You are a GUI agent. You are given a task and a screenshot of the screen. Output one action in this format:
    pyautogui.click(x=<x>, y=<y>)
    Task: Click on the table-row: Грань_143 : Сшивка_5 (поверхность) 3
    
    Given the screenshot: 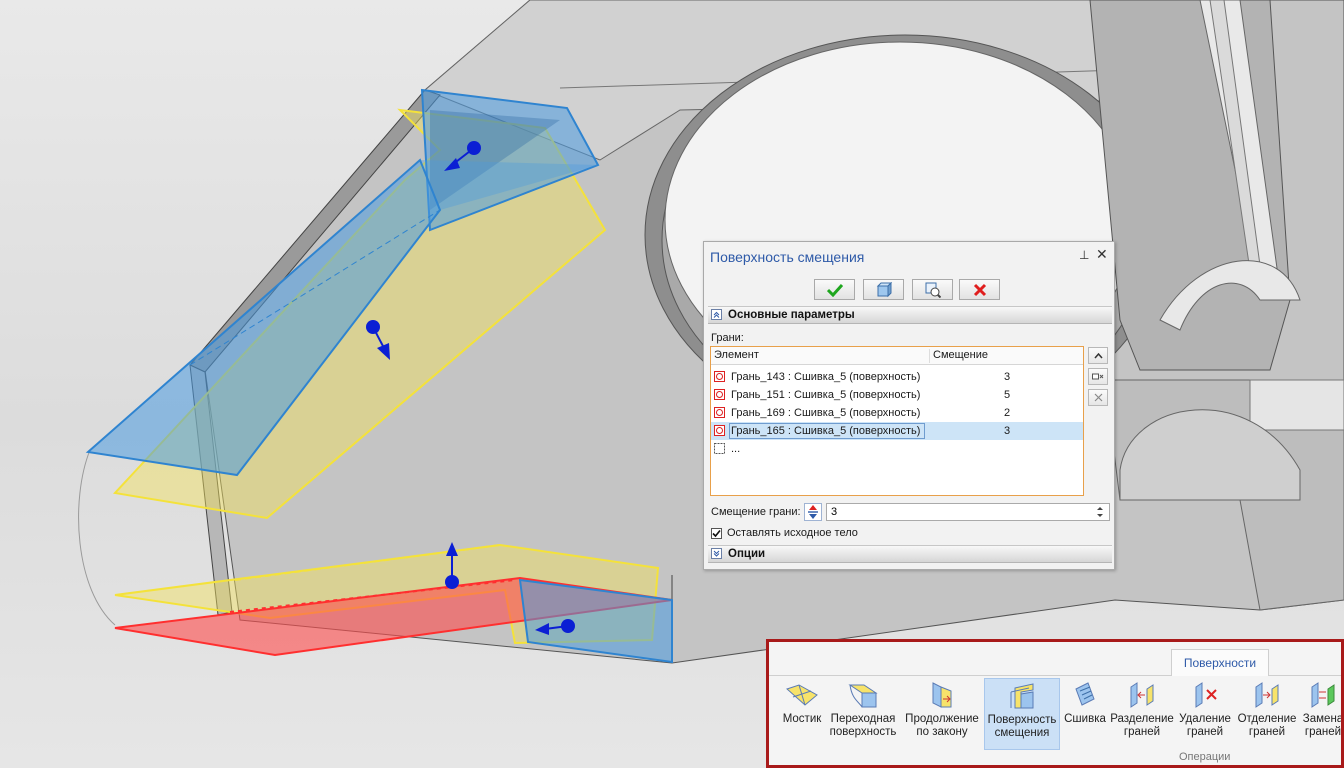 What is the action you would take?
    pyautogui.click(x=897, y=377)
    